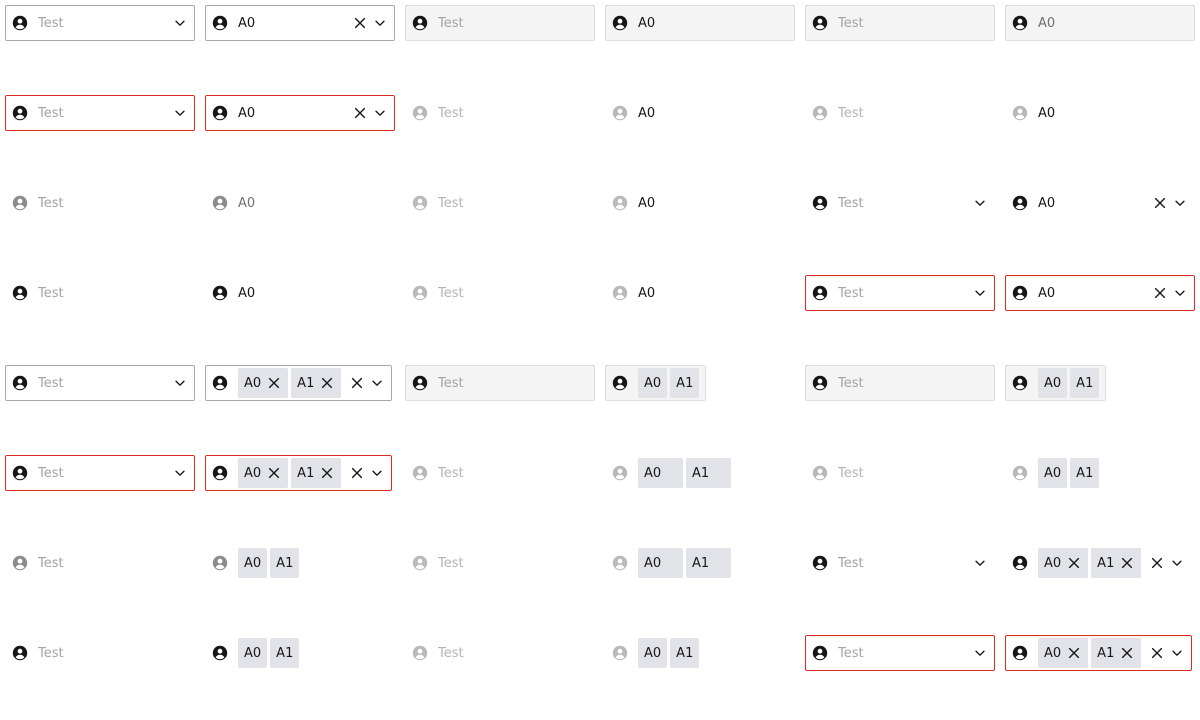 The image size is (1200, 720). Describe the element at coordinates (647, 203) in the screenshot. I see `select-value: A0` at that location.